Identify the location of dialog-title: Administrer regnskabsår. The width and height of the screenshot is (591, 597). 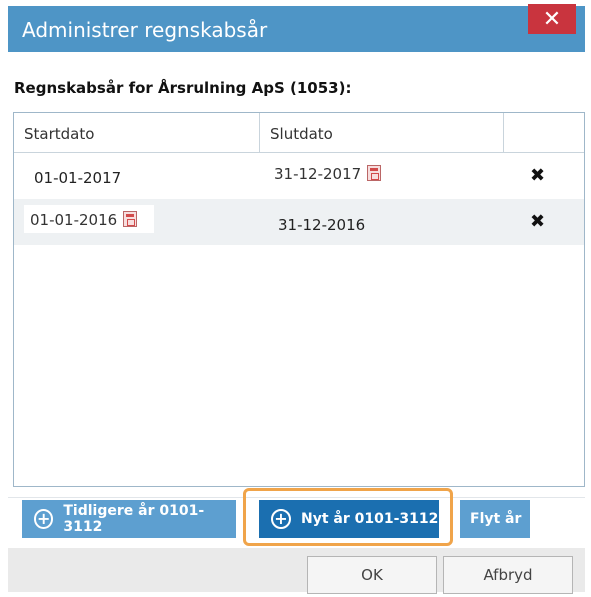
(145, 30).